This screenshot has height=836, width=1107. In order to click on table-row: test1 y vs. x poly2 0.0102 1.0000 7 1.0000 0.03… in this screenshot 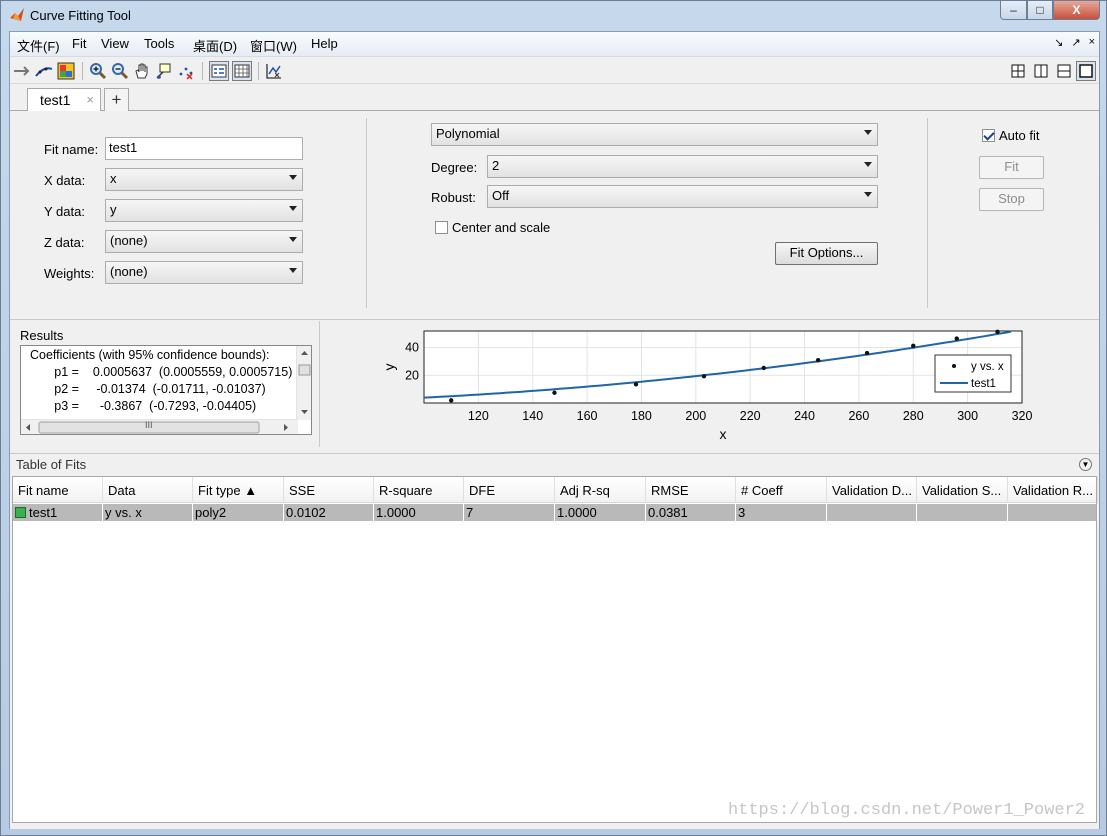, I will do `click(555, 512)`.